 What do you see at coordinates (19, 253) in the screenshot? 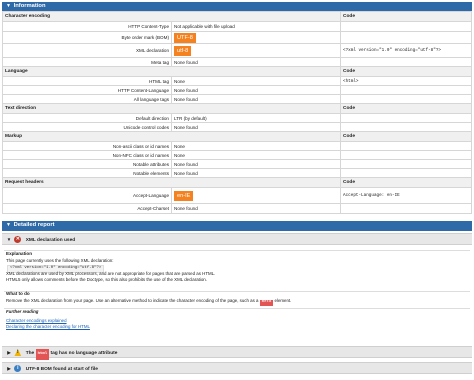
I see `explanation-heading: Explanation` at bounding box center [19, 253].